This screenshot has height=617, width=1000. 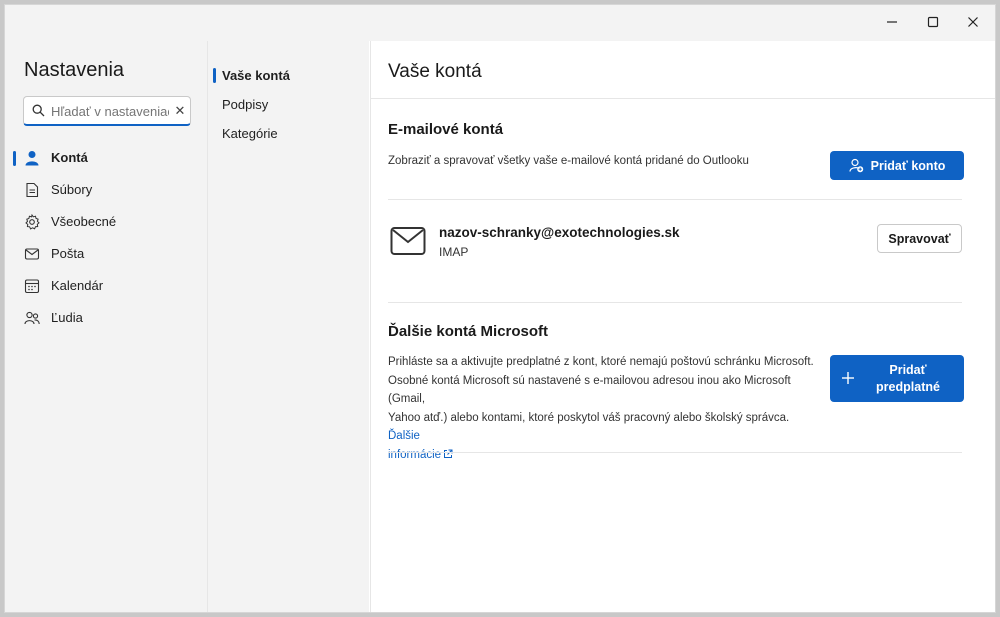 I want to click on add-account-button: Pridať konto, so click(x=897, y=165).